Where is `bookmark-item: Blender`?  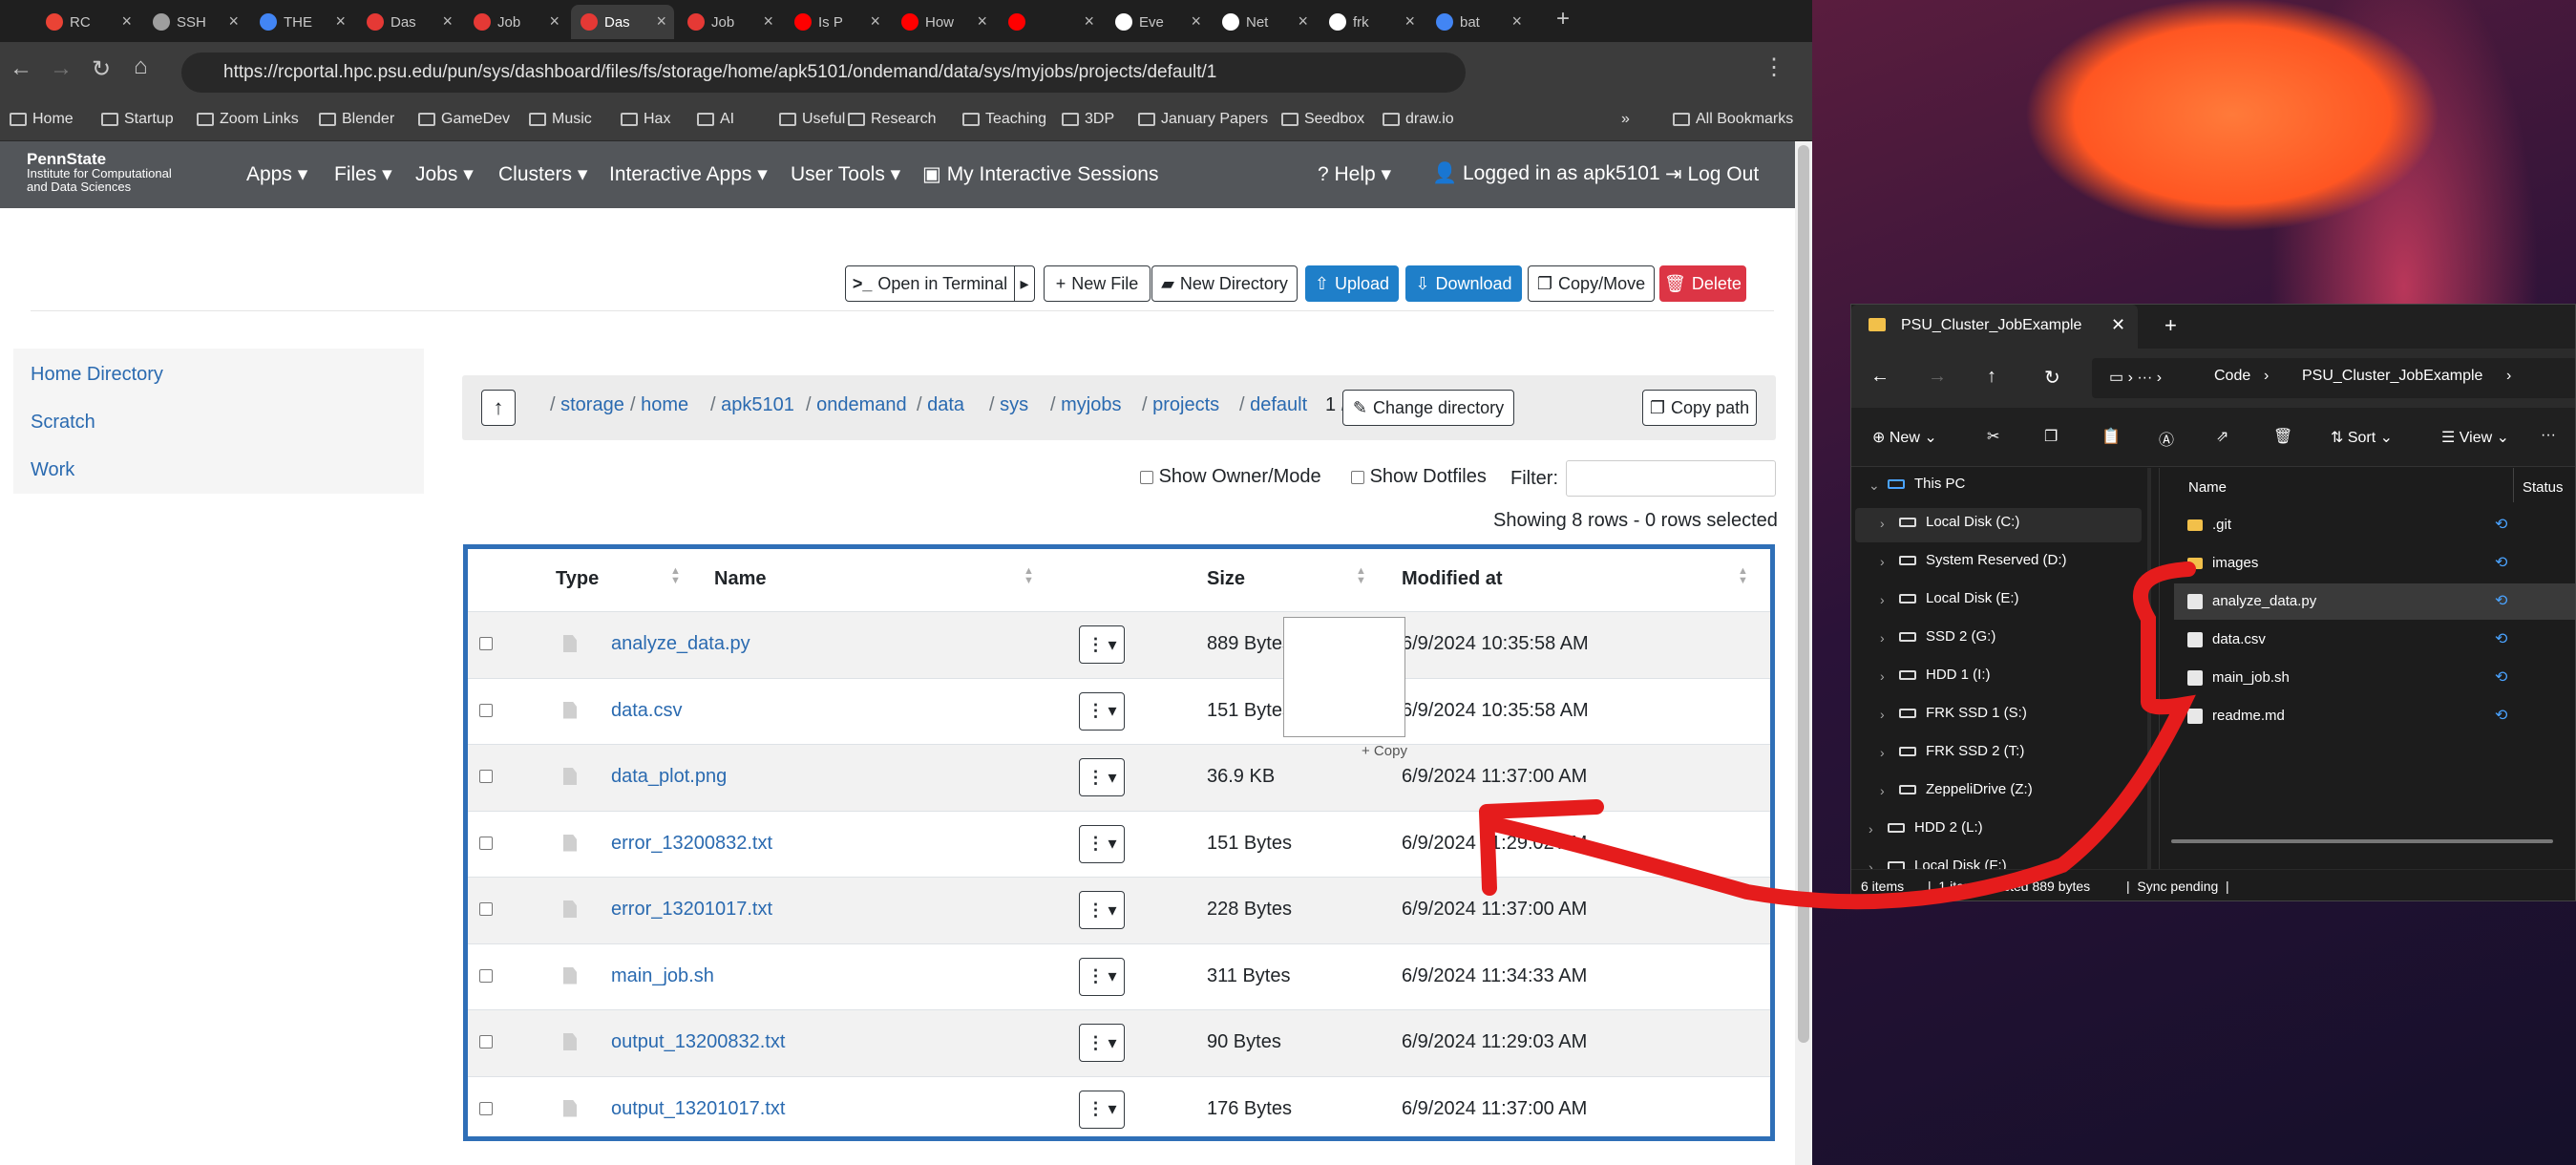 bookmark-item: Blender is located at coordinates (356, 119).